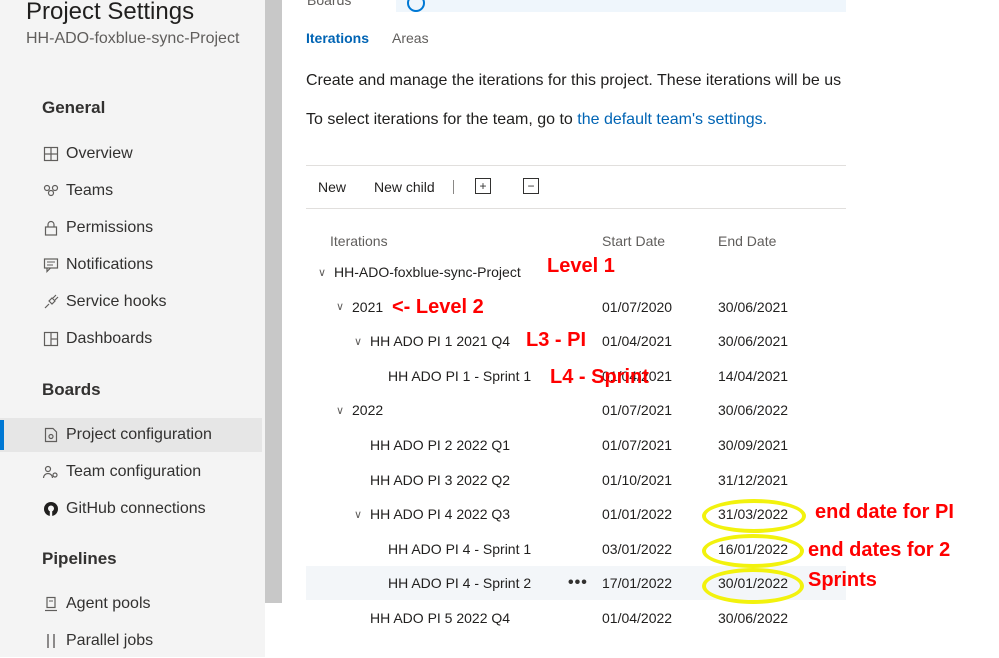 The width and height of the screenshot is (999, 658). Describe the element at coordinates (879, 550) in the screenshot. I see `annotation-end-dates-sprints-line1: end dates for 2` at that location.